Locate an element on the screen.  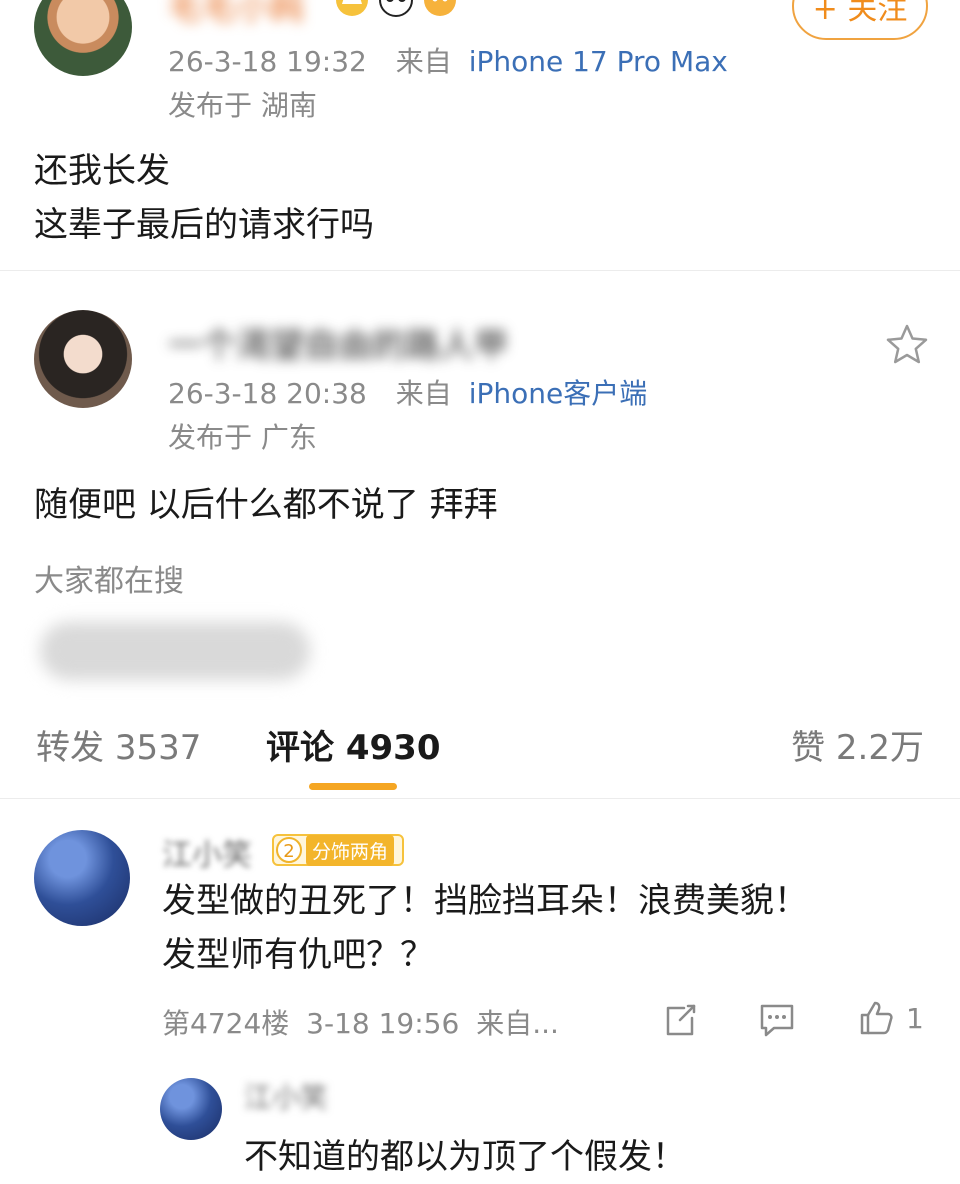
fan-level: 2 is located at coordinates (289, 850).